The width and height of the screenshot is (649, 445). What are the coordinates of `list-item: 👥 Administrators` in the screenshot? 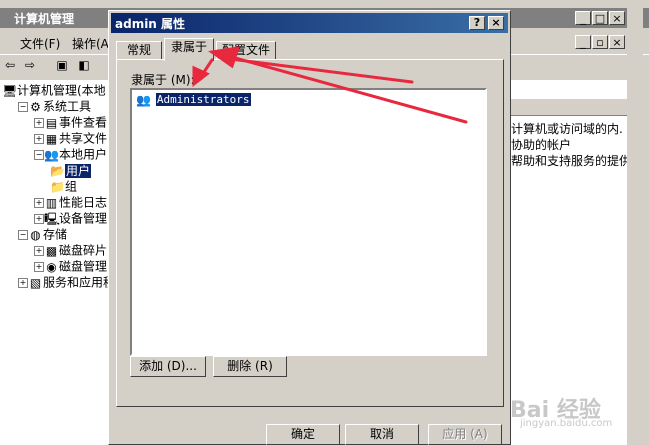 It's located at (194, 100).